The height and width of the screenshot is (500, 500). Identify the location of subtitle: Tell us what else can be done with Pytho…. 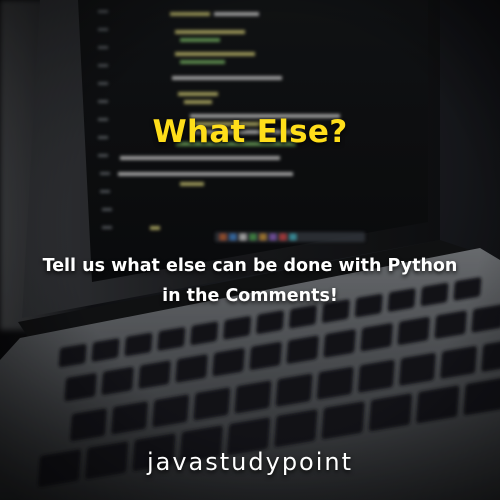
(250, 281).